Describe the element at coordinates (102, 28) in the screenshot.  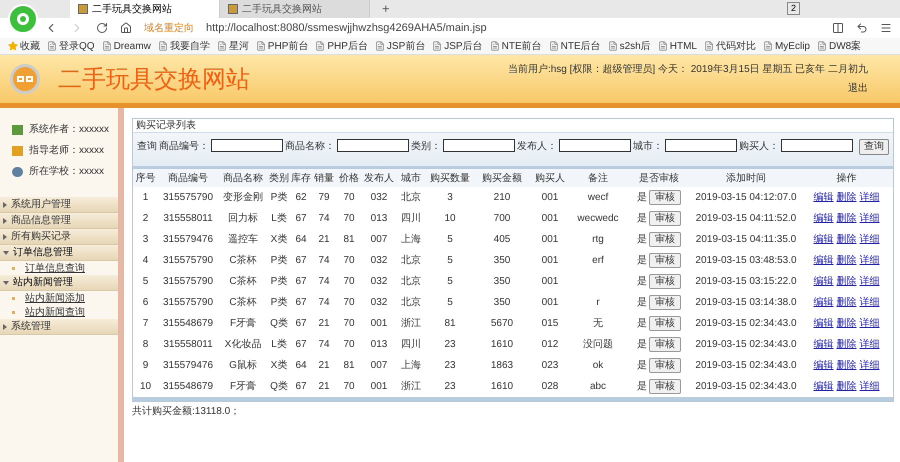
I see `reload-icon` at that location.